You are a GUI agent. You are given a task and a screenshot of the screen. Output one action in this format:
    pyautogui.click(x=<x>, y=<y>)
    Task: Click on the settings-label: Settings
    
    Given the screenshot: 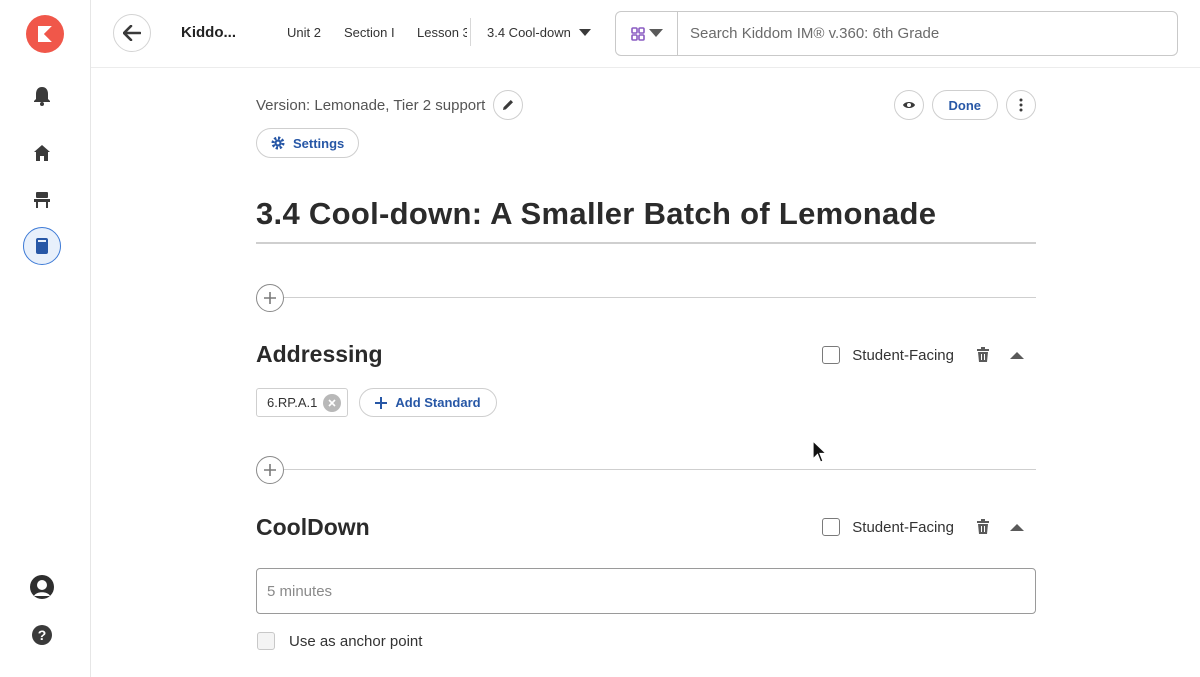 What is the action you would take?
    pyautogui.click(x=319, y=143)
    